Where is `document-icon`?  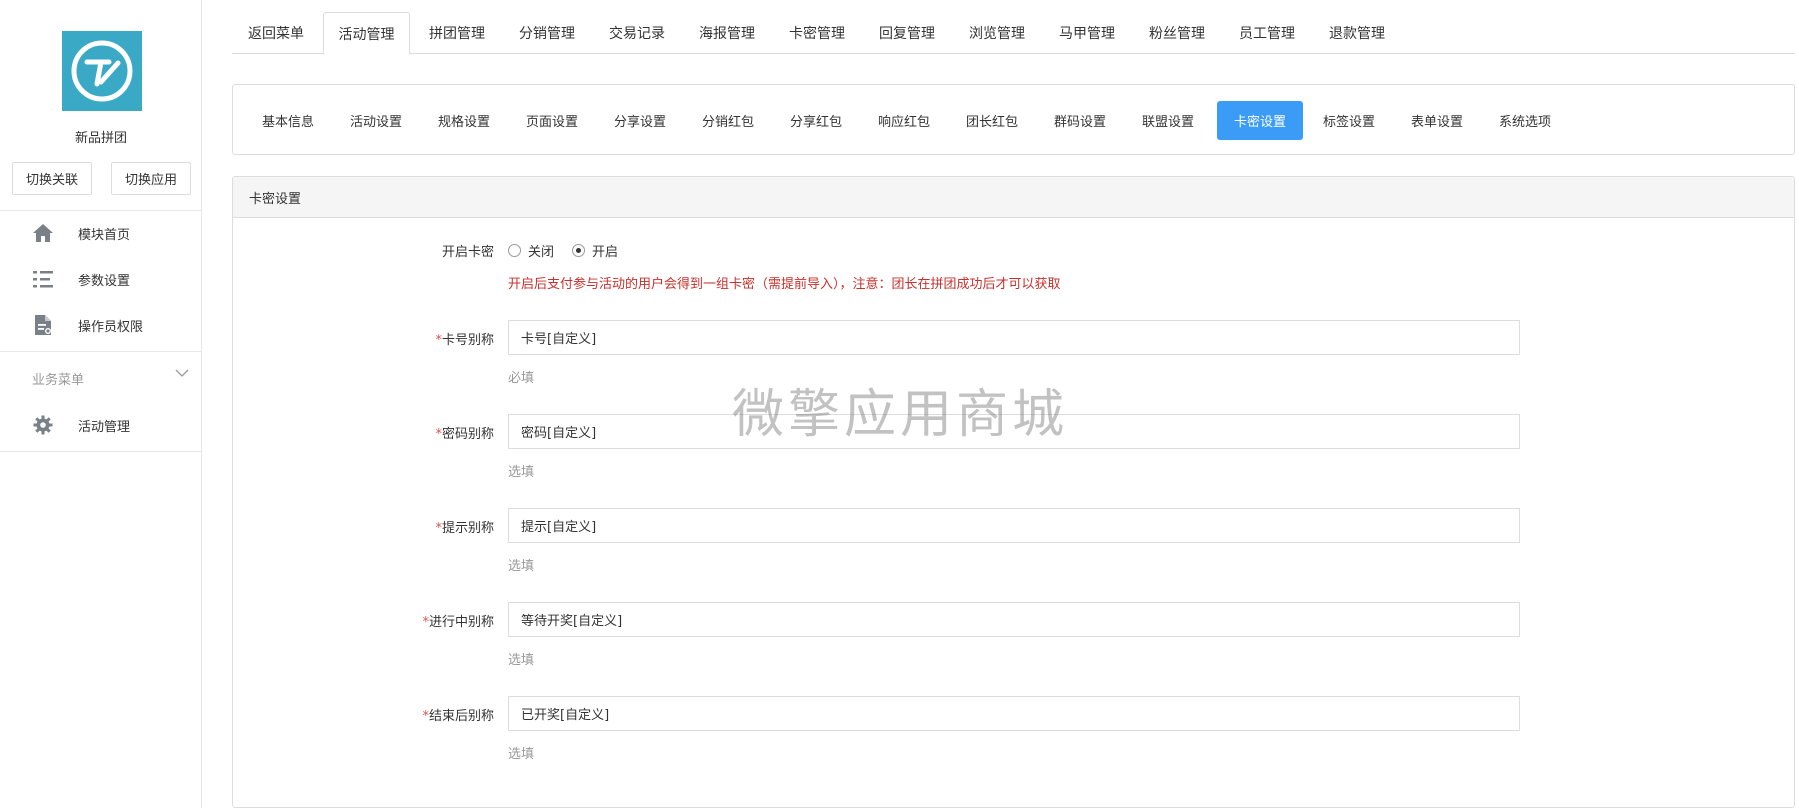 document-icon is located at coordinates (43, 325).